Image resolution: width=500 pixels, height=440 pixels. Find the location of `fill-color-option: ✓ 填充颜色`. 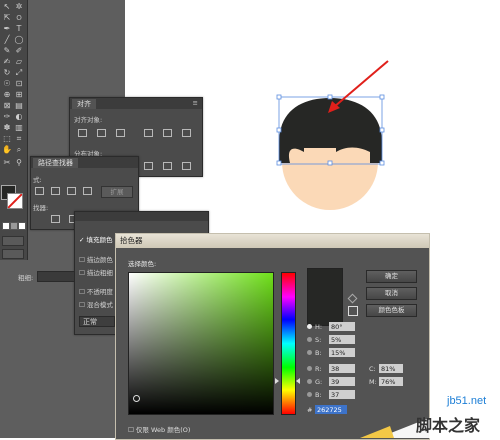

fill-color-option: ✓ 填充颜色 is located at coordinates (96, 239).